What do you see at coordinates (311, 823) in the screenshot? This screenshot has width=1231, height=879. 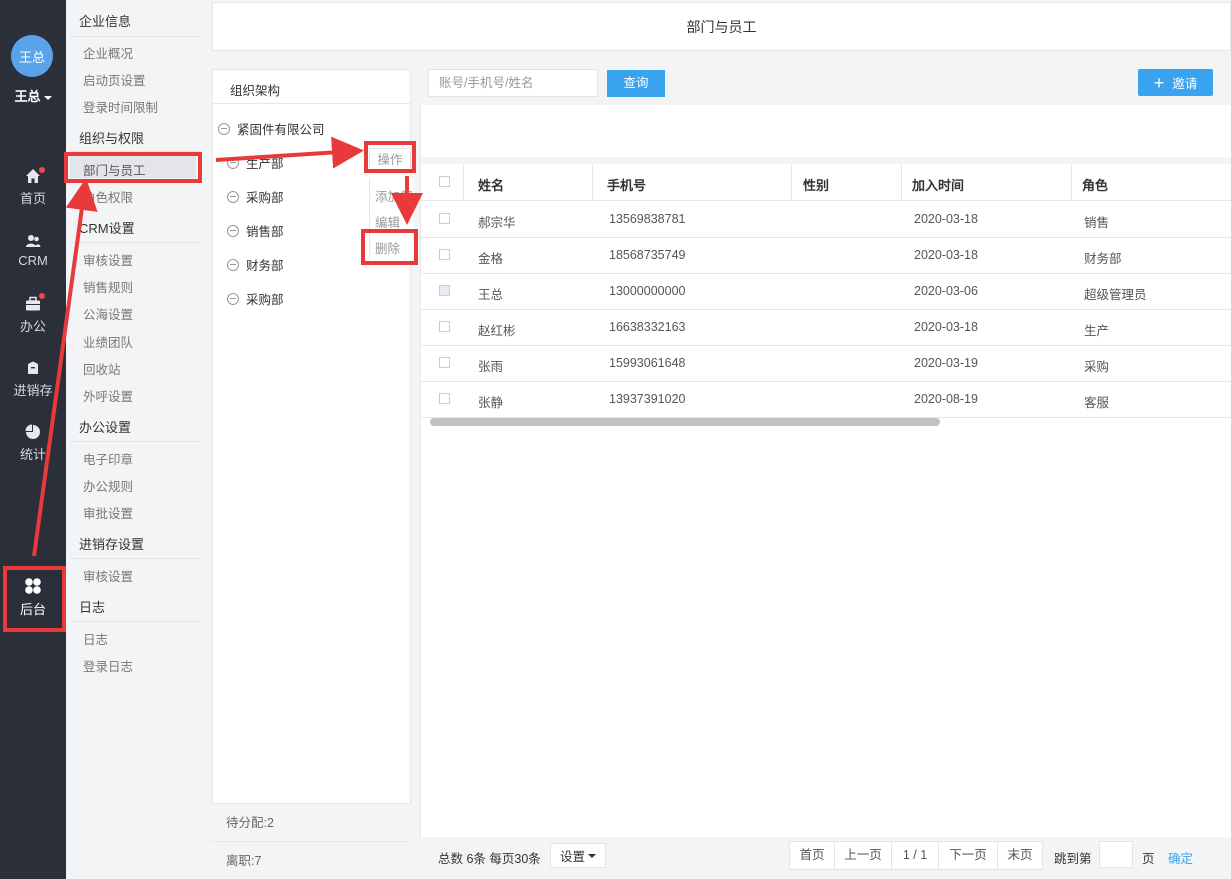 I see `unassigned-count: 待分配:2` at bounding box center [311, 823].